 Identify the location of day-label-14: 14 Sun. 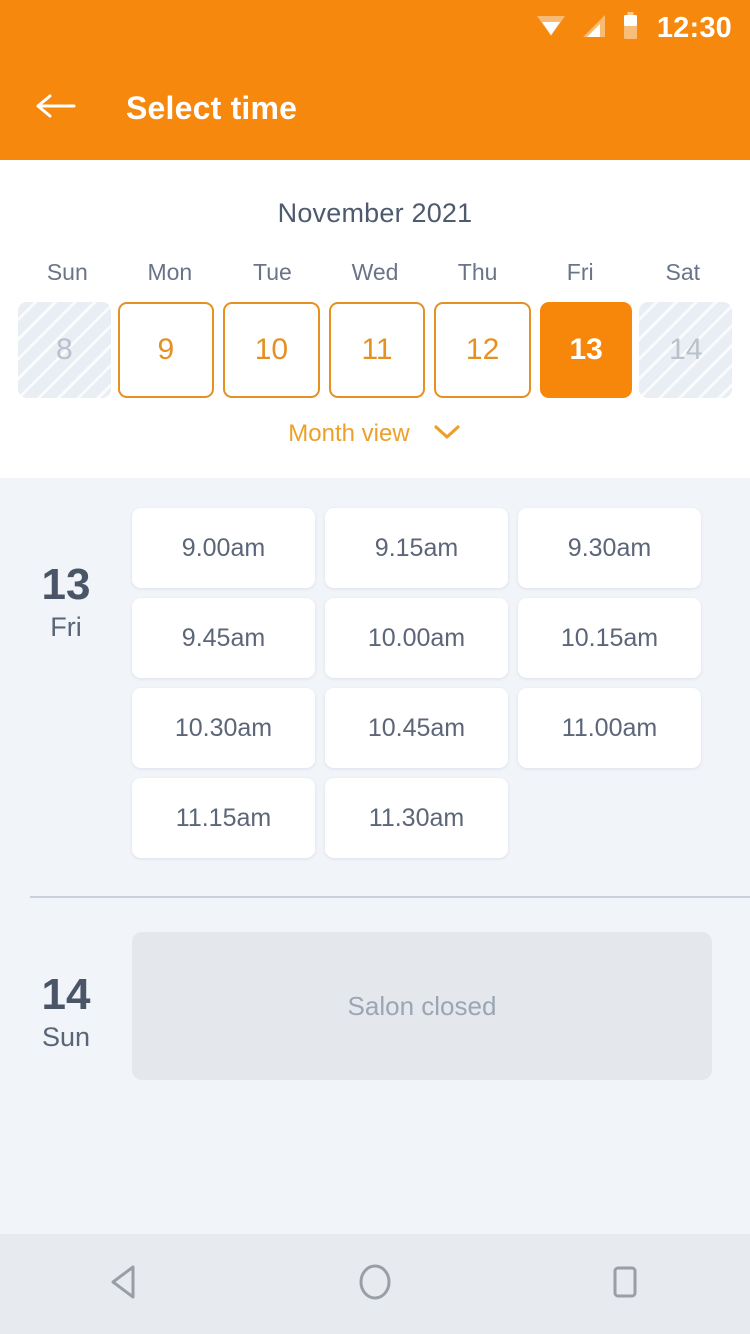
(66, 1006).